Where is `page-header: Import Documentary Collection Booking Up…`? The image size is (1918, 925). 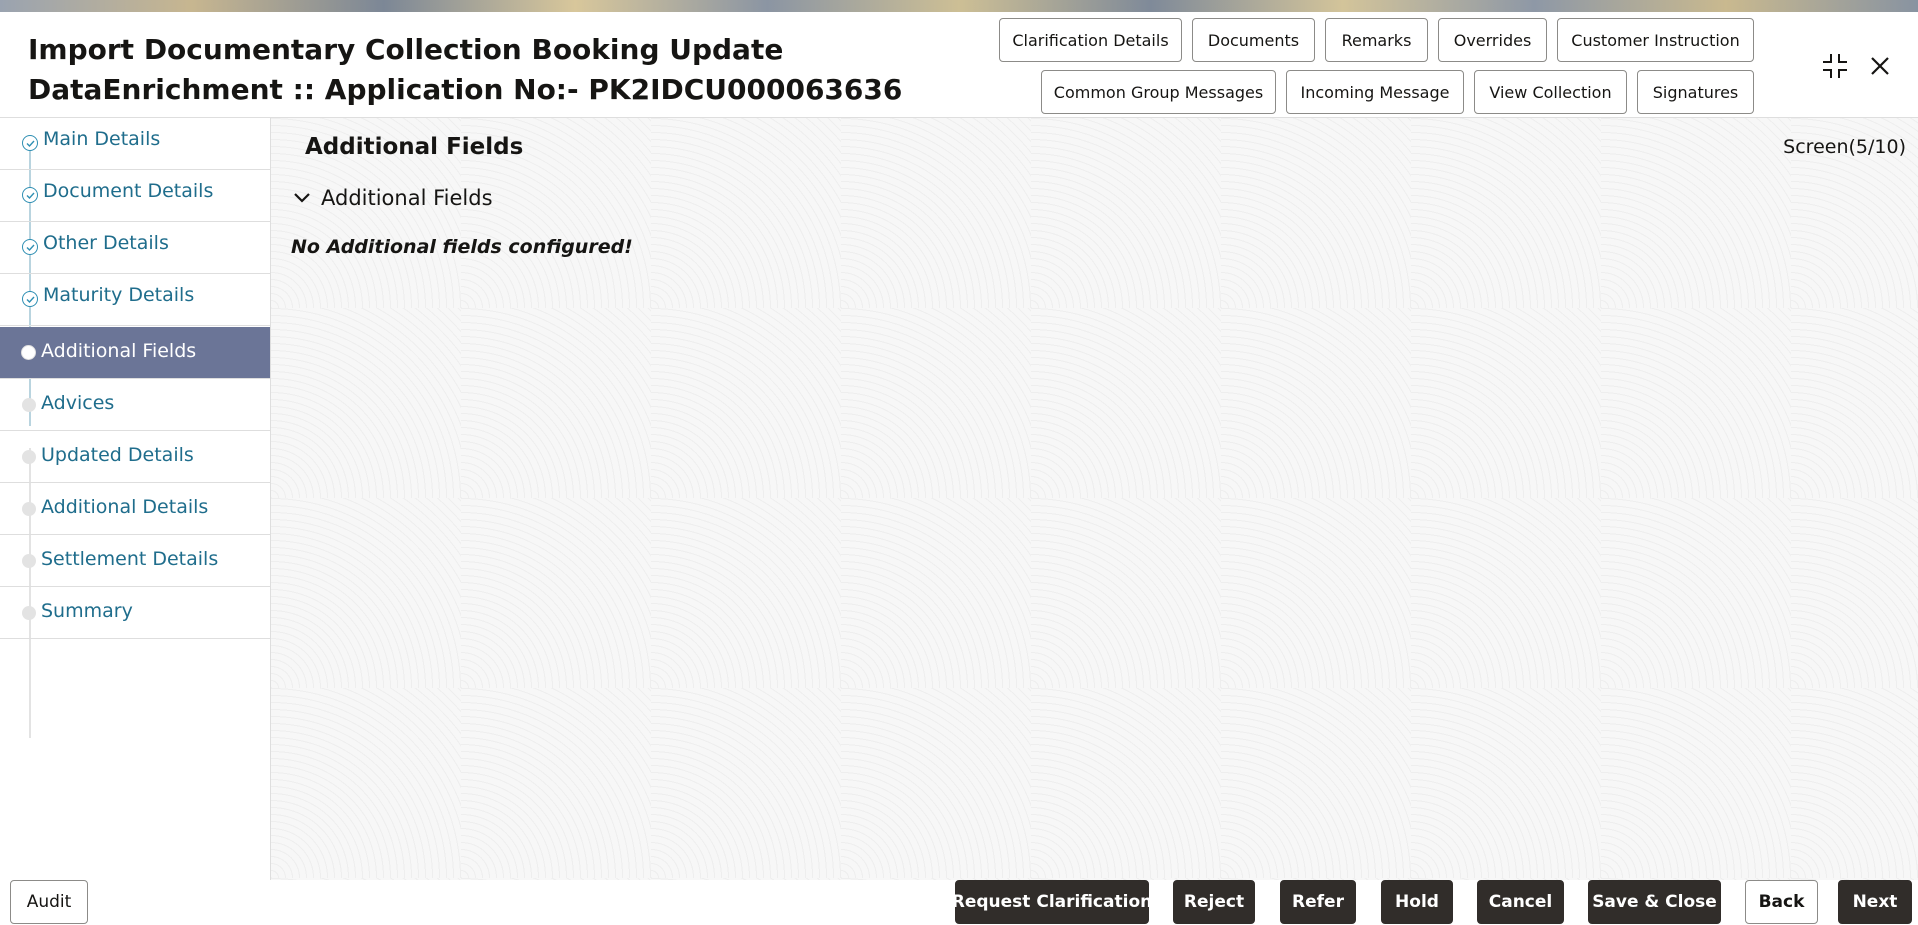
page-header: Import Documentary Collection Booking Up… is located at coordinates (959, 65).